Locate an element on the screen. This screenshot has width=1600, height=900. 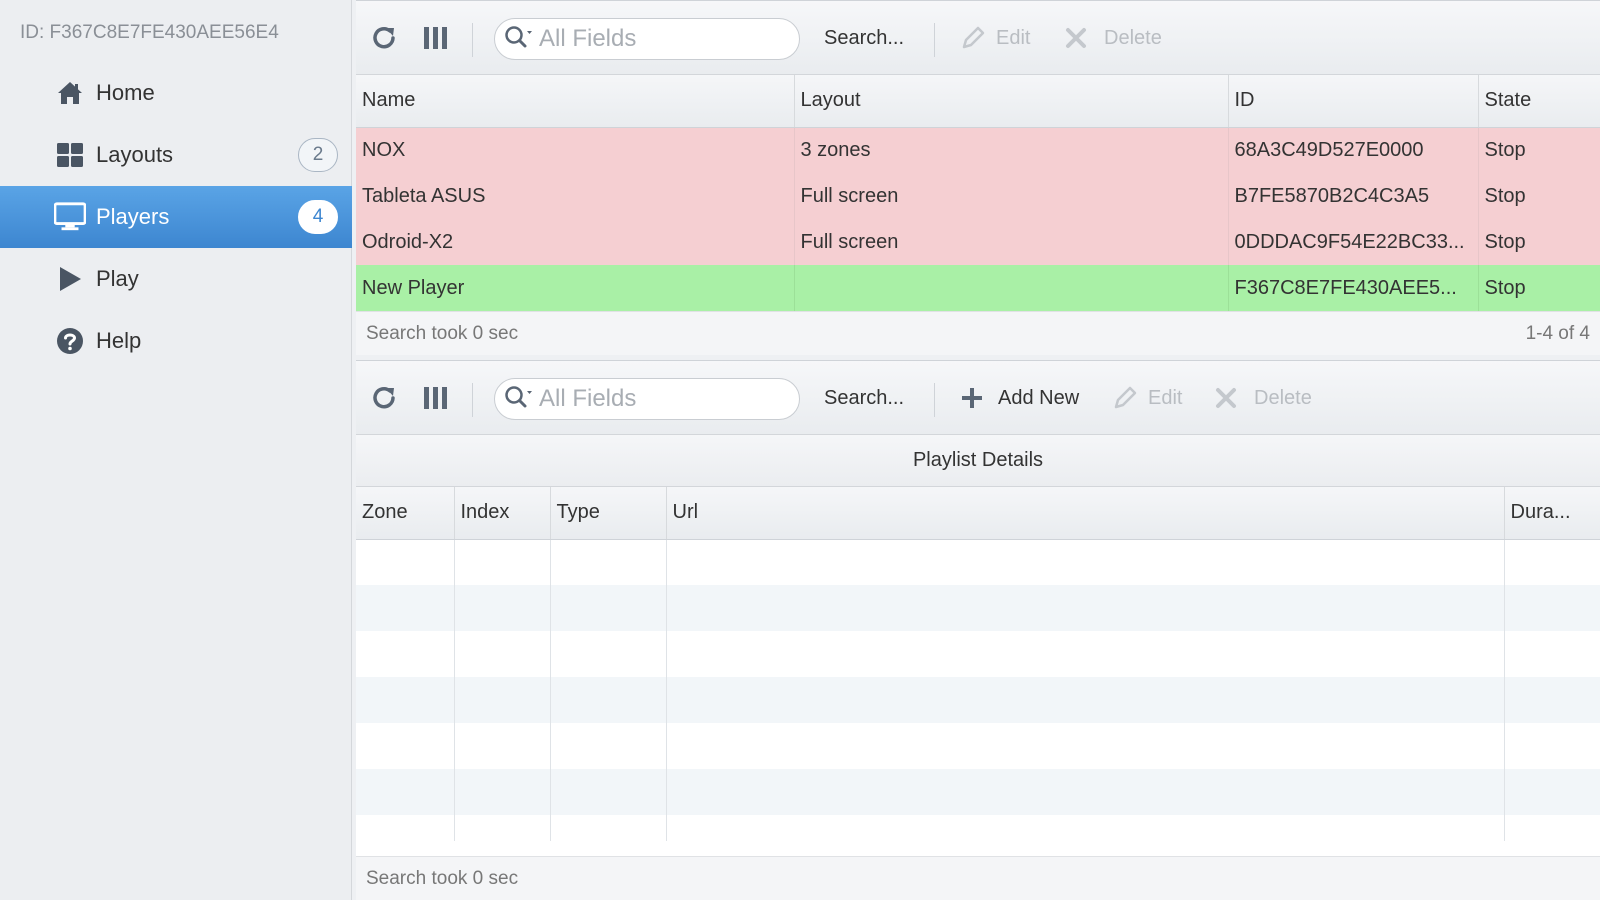
sidebar-item-label: Players is located at coordinates (133, 216).